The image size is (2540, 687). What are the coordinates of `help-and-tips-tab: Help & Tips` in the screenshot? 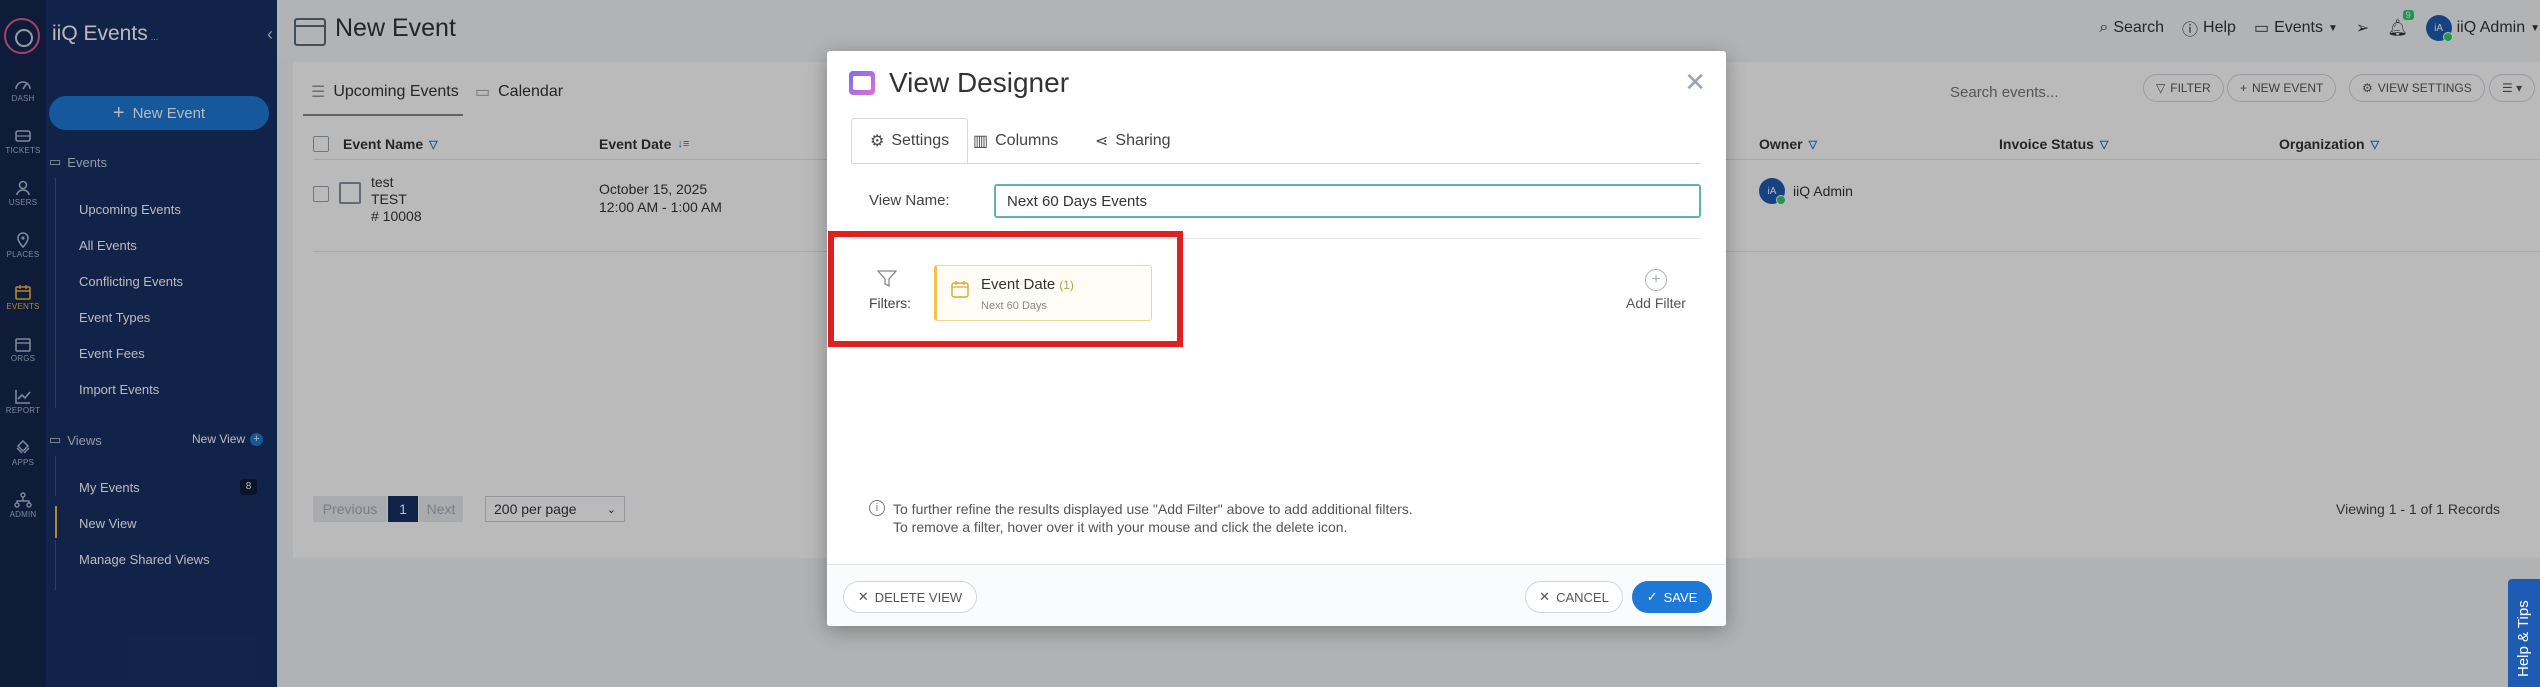 It's located at (2524, 633).